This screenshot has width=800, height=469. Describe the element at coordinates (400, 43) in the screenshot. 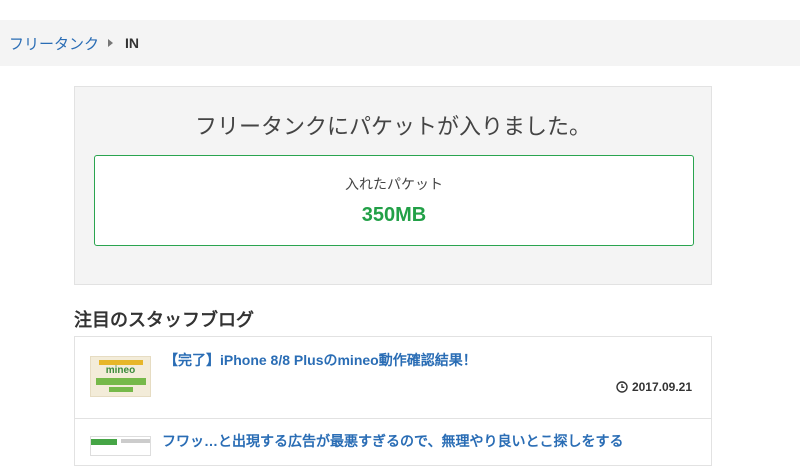

I see `breadcrumb: フリータンク IN` at that location.